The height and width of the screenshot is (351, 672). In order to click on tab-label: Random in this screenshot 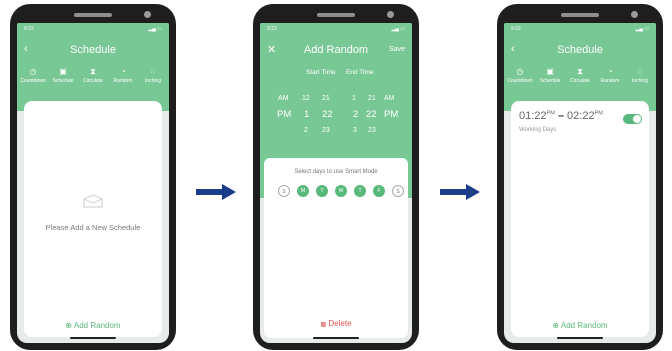, I will do `click(610, 81)`.